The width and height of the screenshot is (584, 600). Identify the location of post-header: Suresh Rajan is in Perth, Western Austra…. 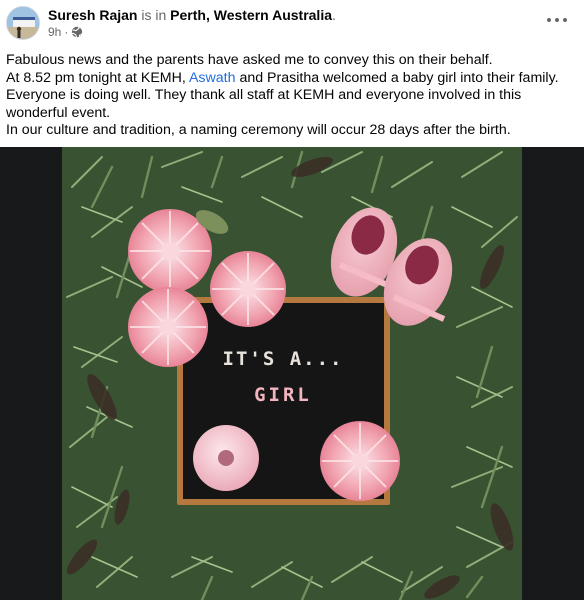
(292, 22).